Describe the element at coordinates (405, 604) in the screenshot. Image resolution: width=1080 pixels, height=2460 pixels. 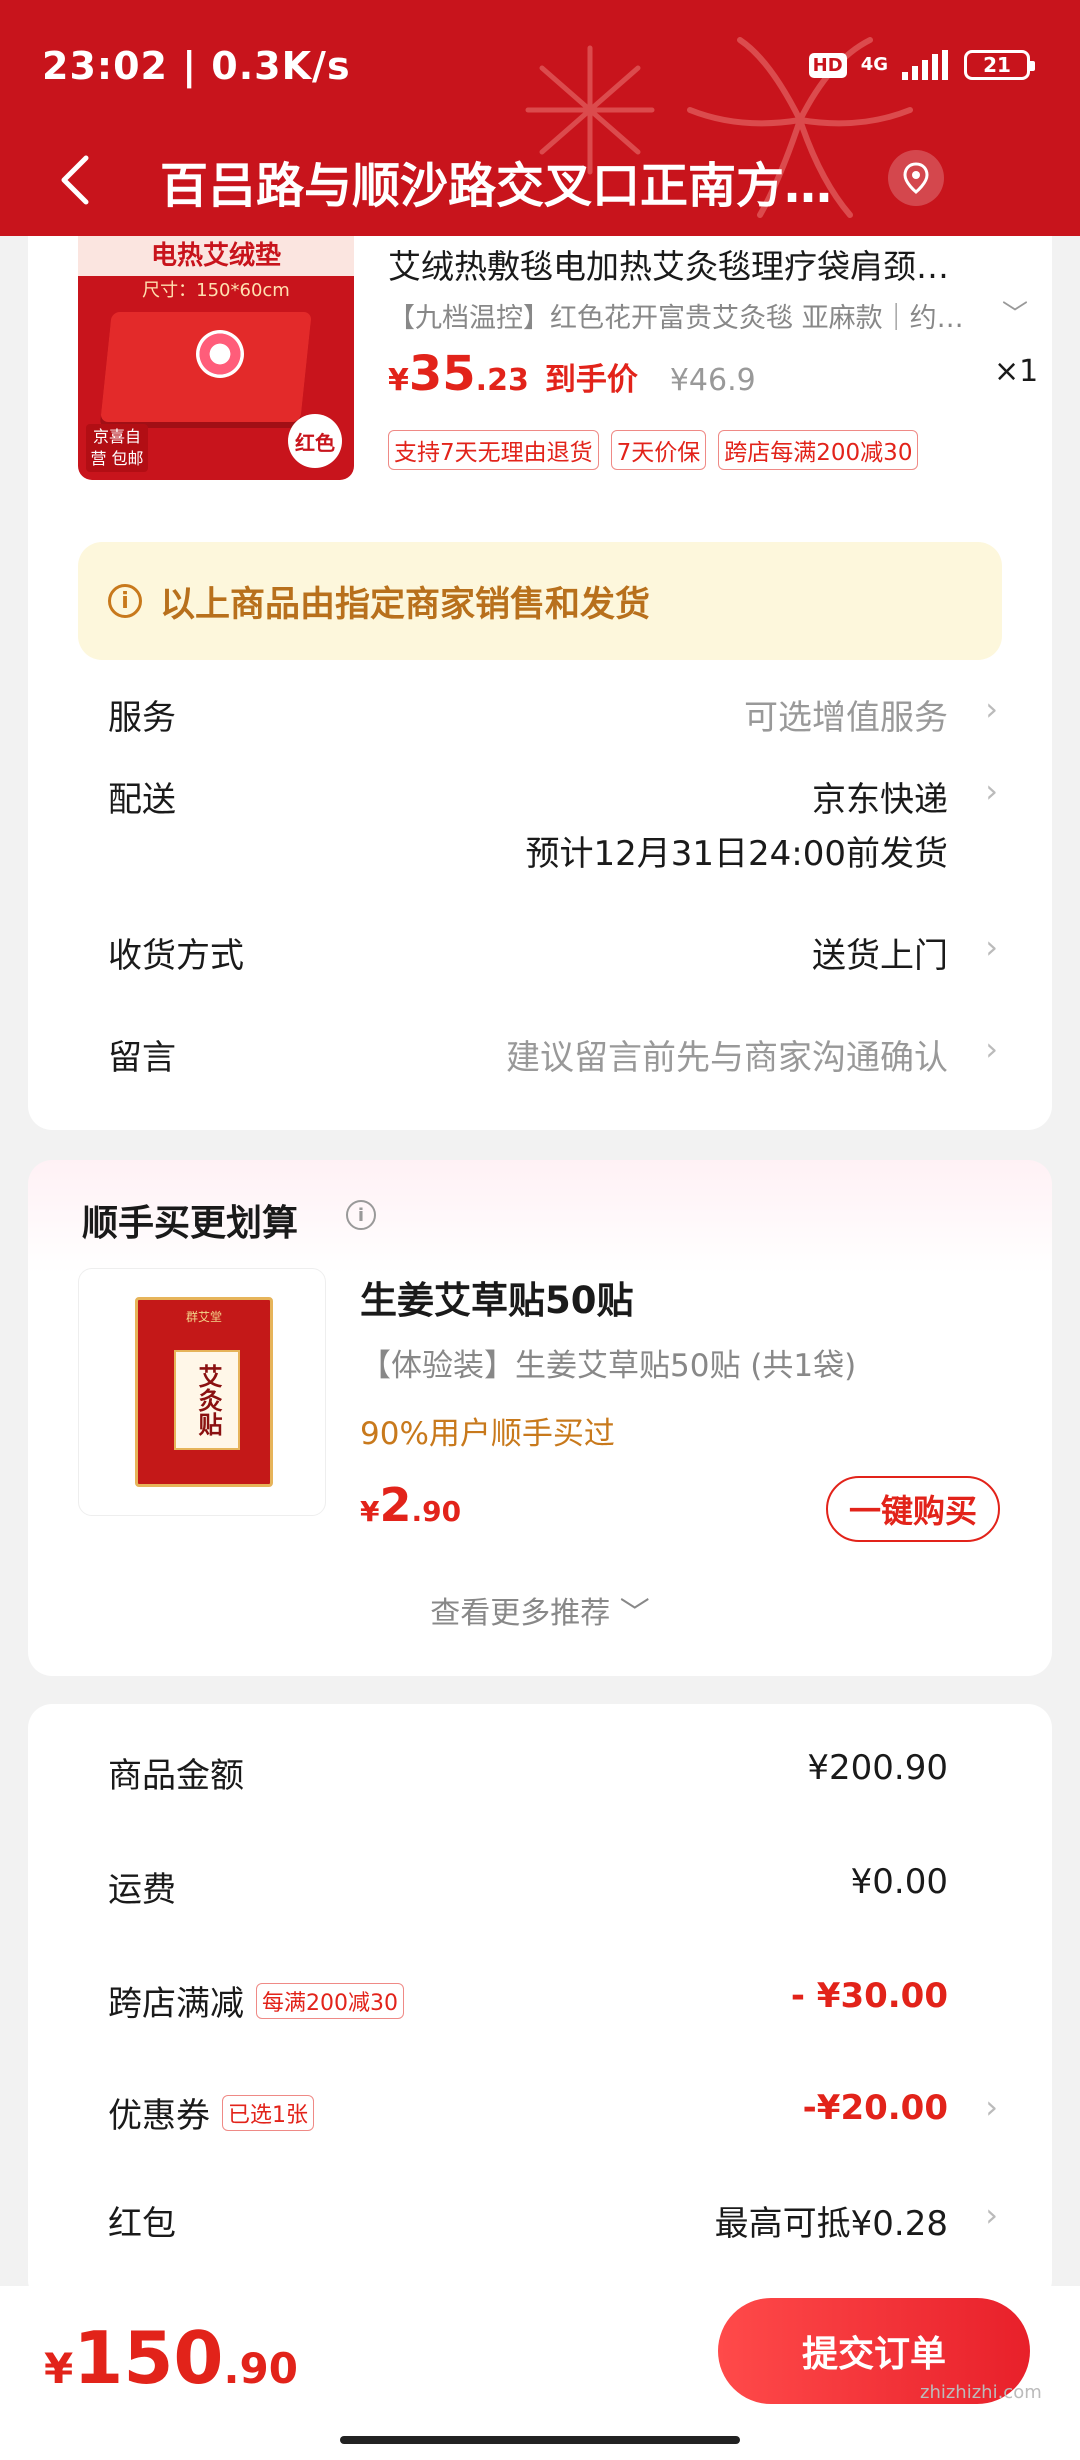
I see `notice-text: 以上商品由指定商家销售和发货` at that location.